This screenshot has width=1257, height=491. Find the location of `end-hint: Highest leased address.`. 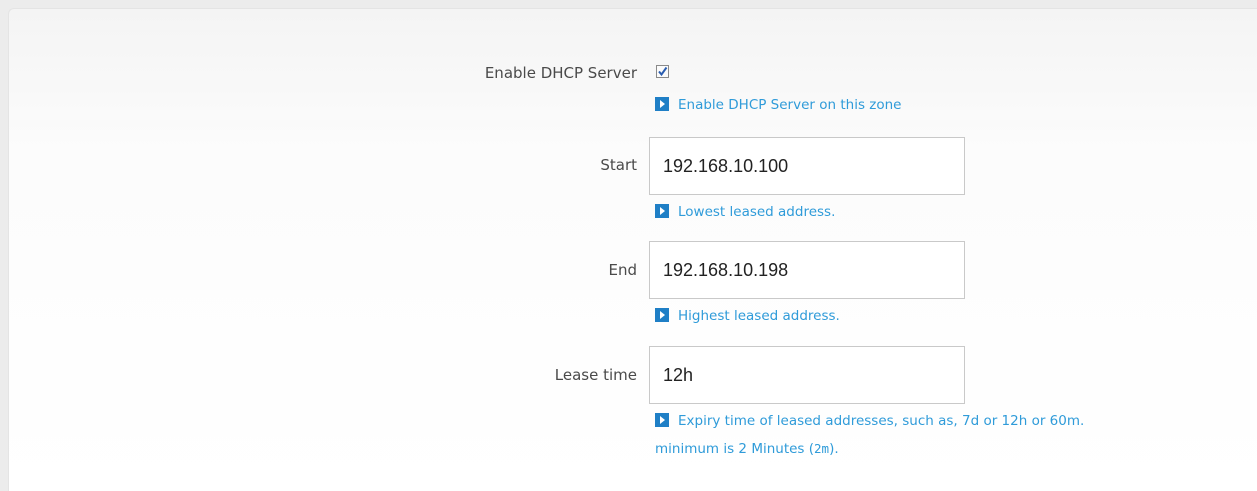

end-hint: Highest leased address. is located at coordinates (747, 316).